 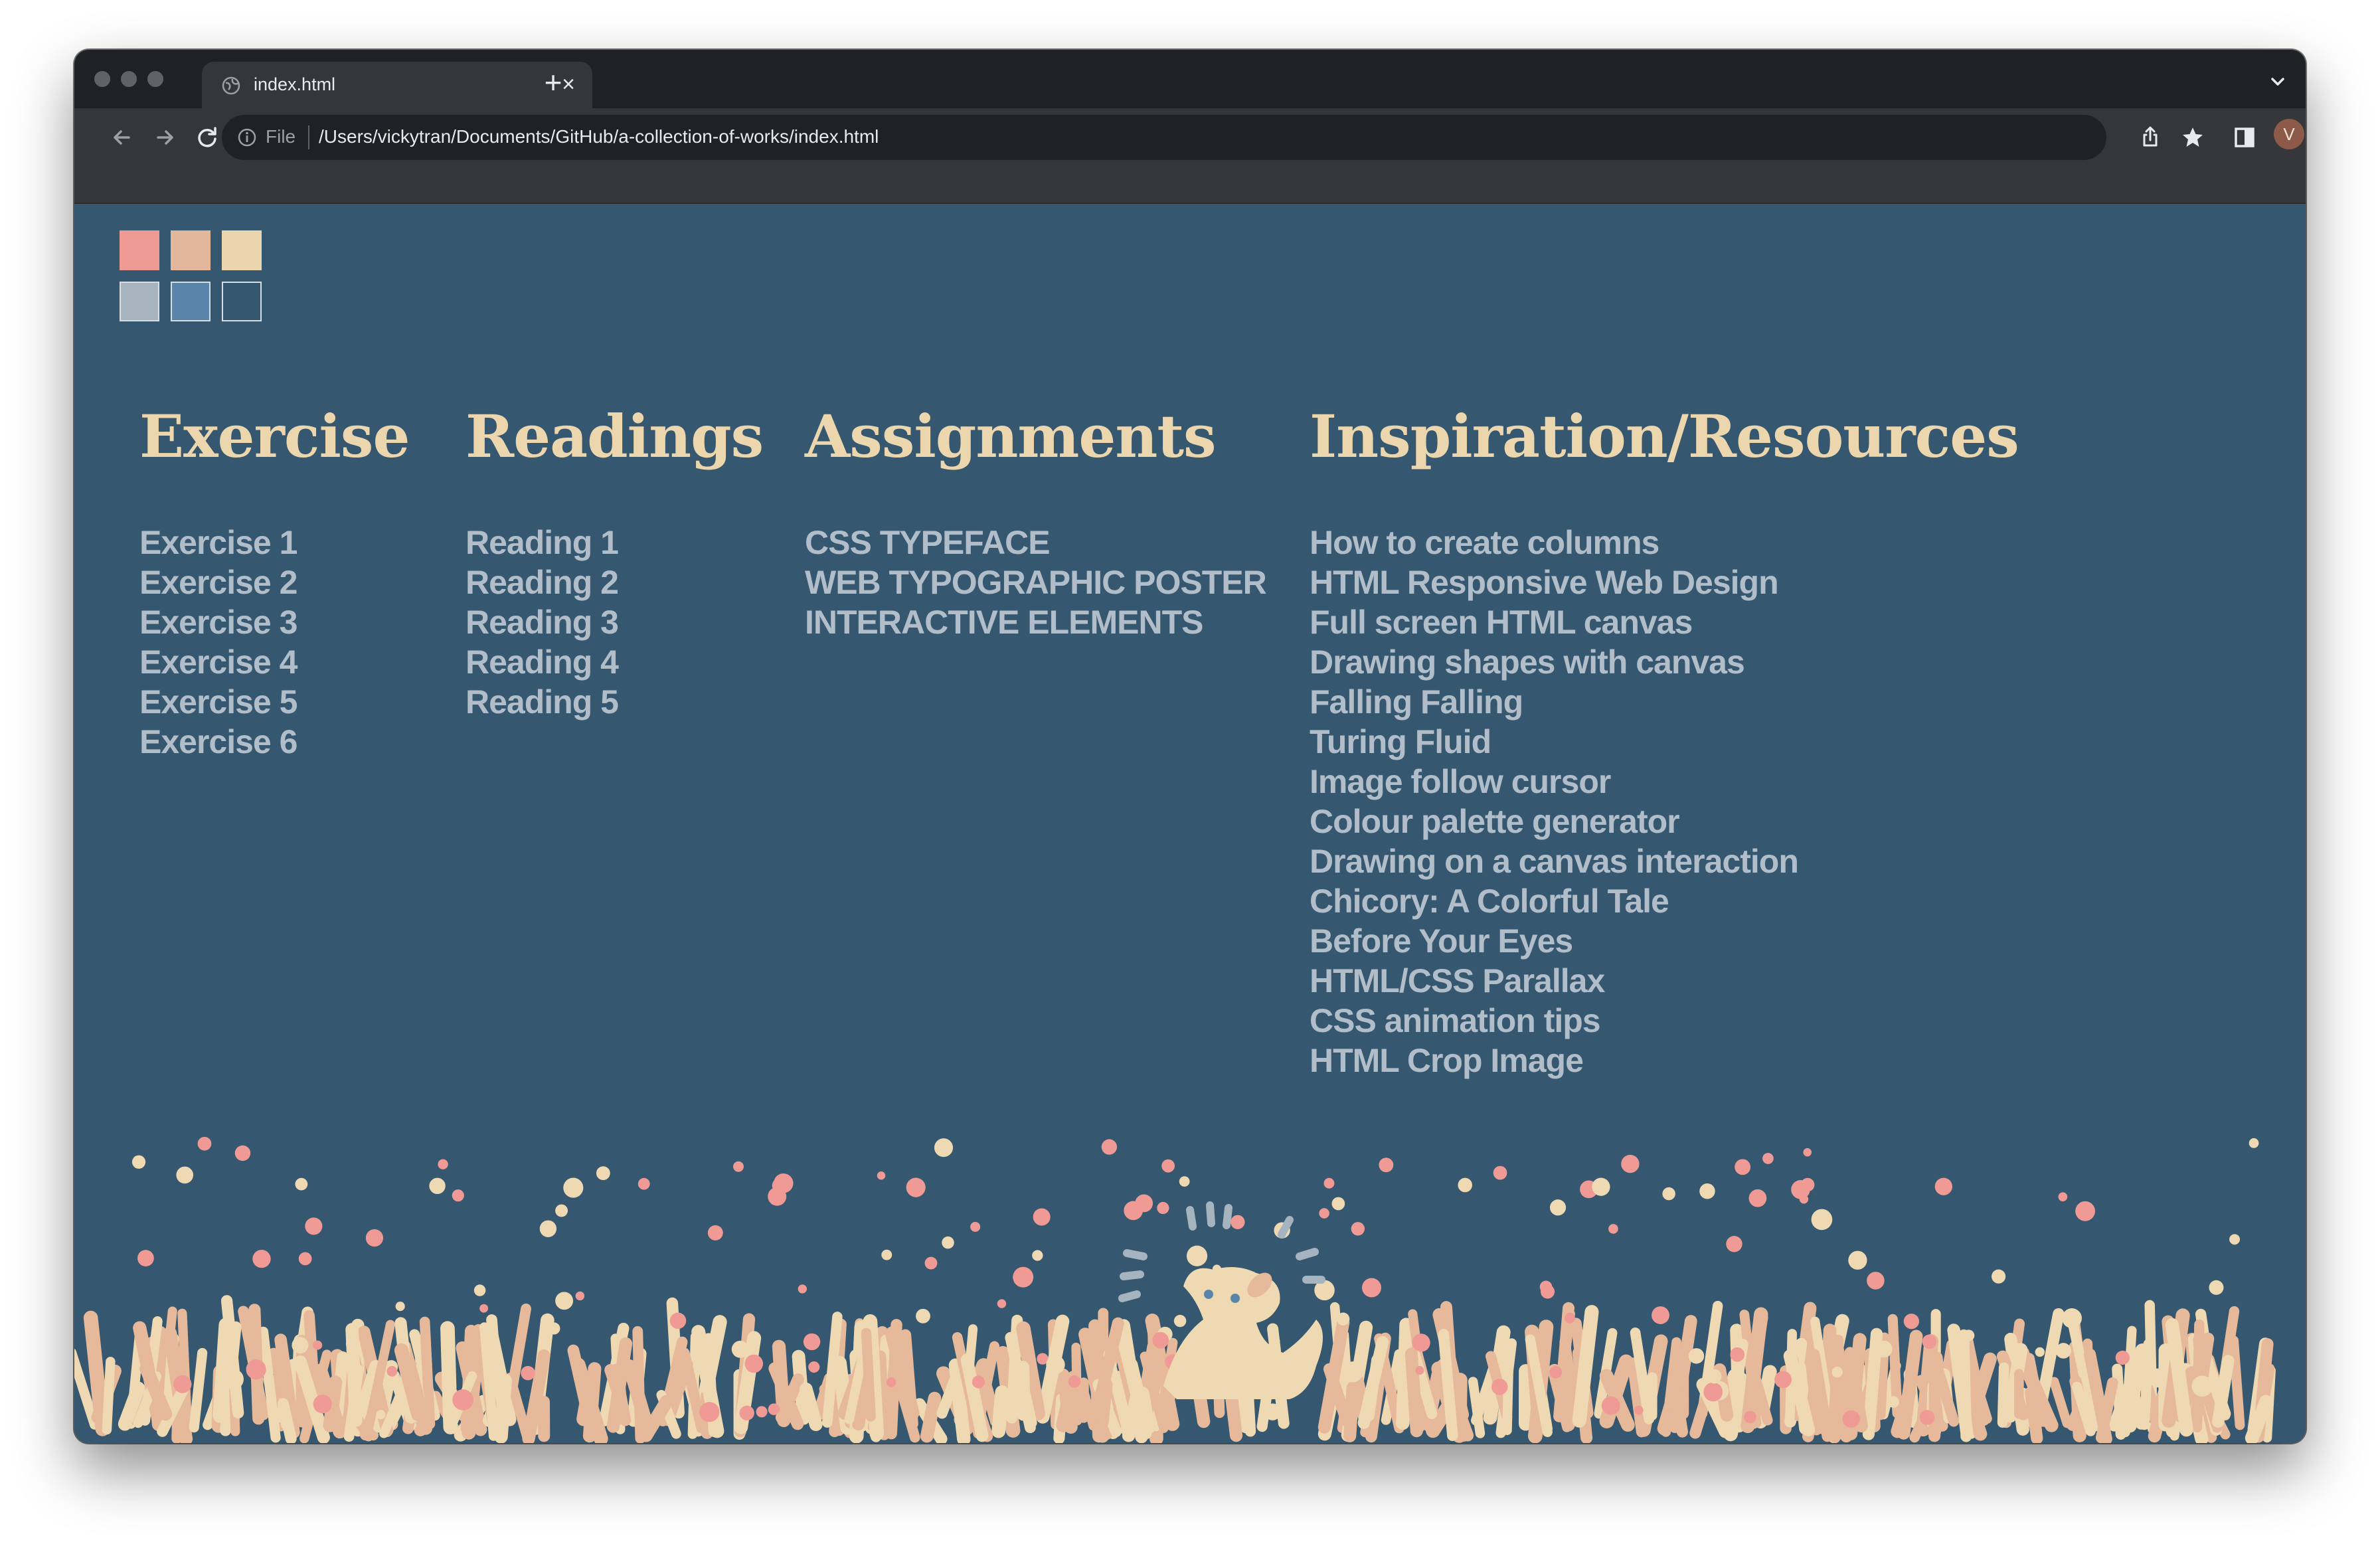 I want to click on swatch-coral, so click(x=139, y=250).